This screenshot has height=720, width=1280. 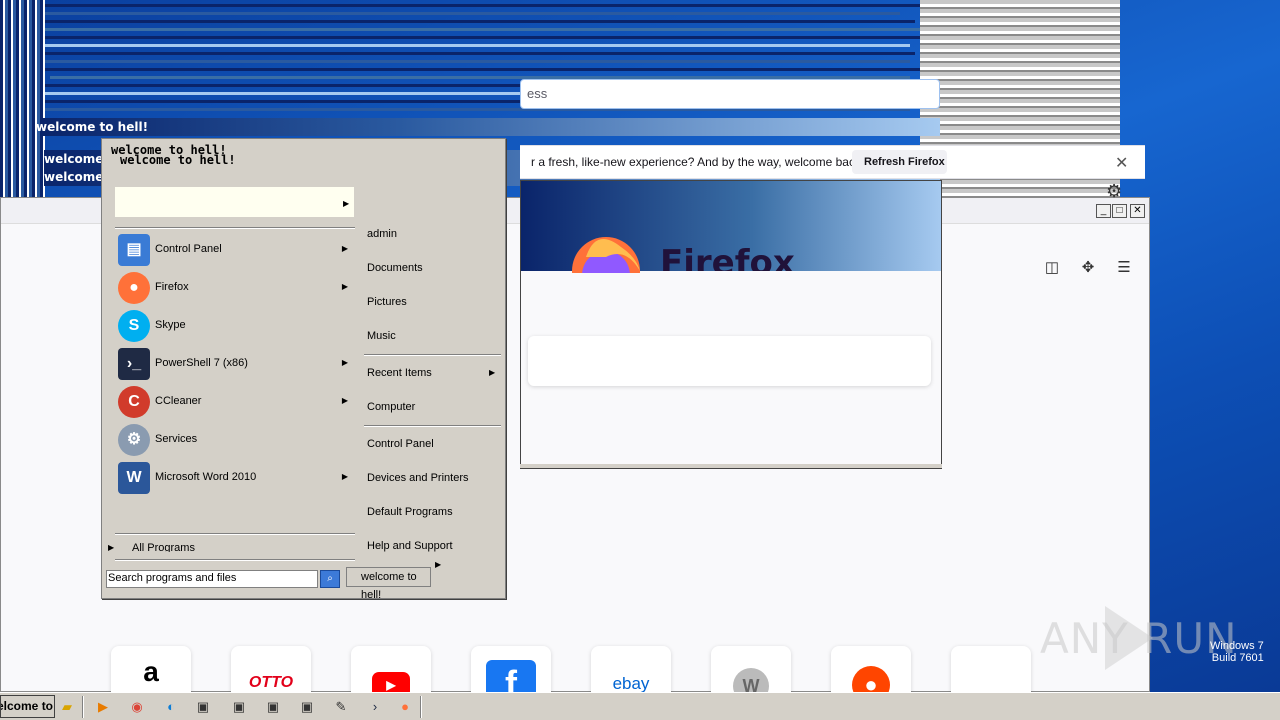 I want to click on youtube-icon: ▶, so click(x=391, y=682).